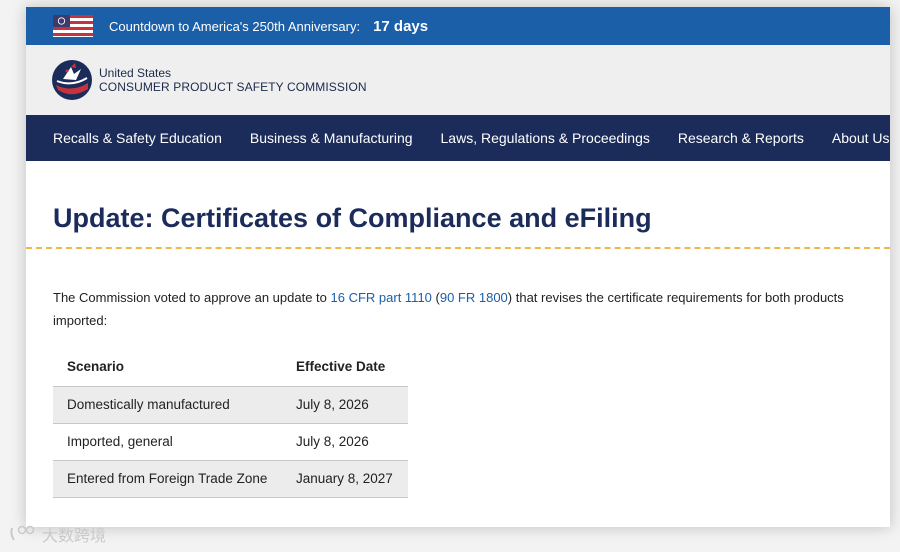  What do you see at coordinates (96, 367) in the screenshot?
I see `column-header-scenario: Scenario` at bounding box center [96, 367].